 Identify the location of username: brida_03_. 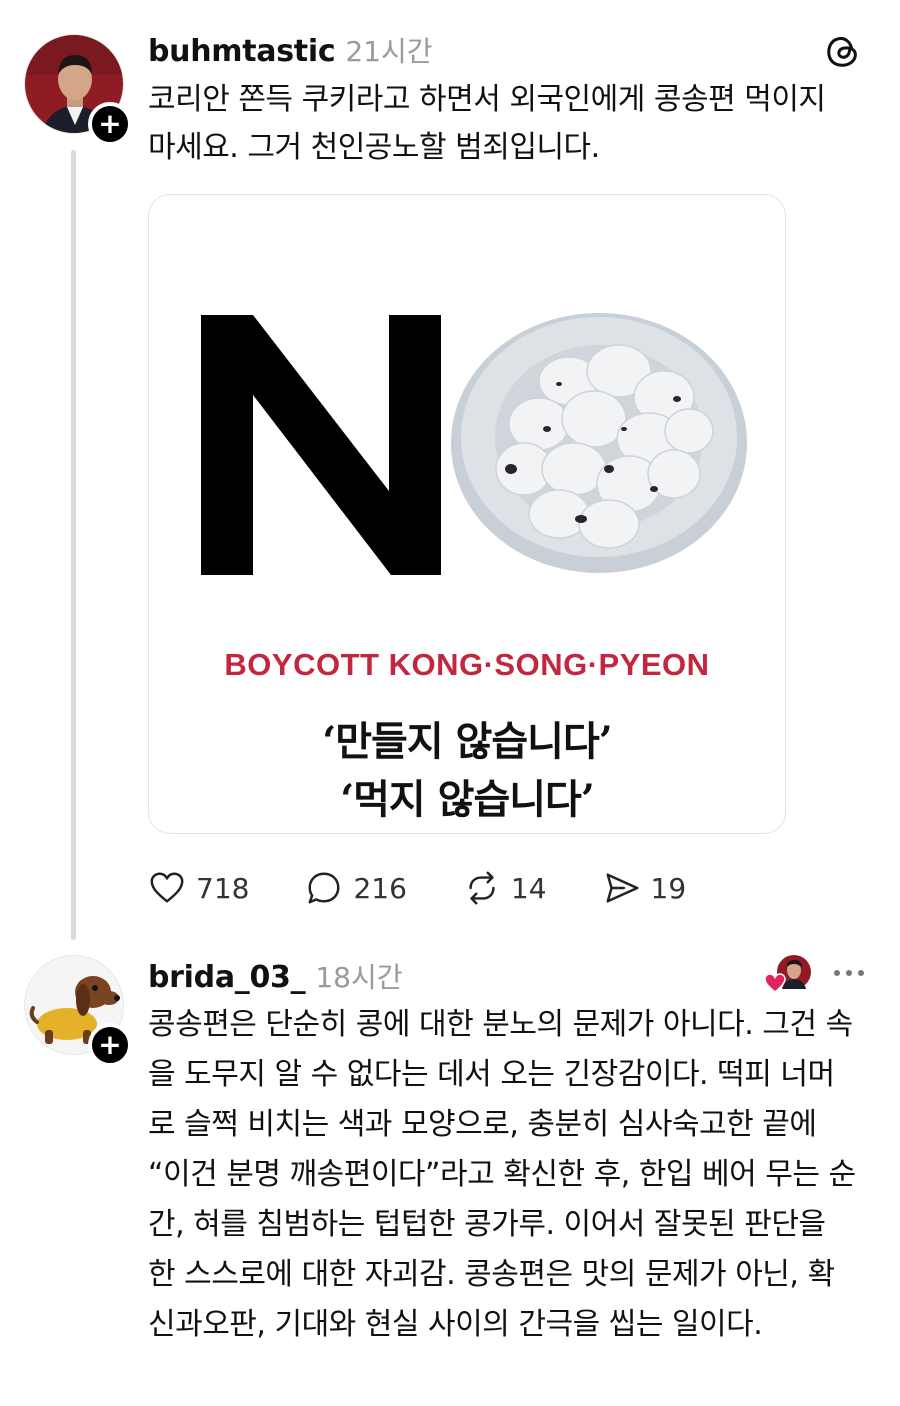
(227, 977).